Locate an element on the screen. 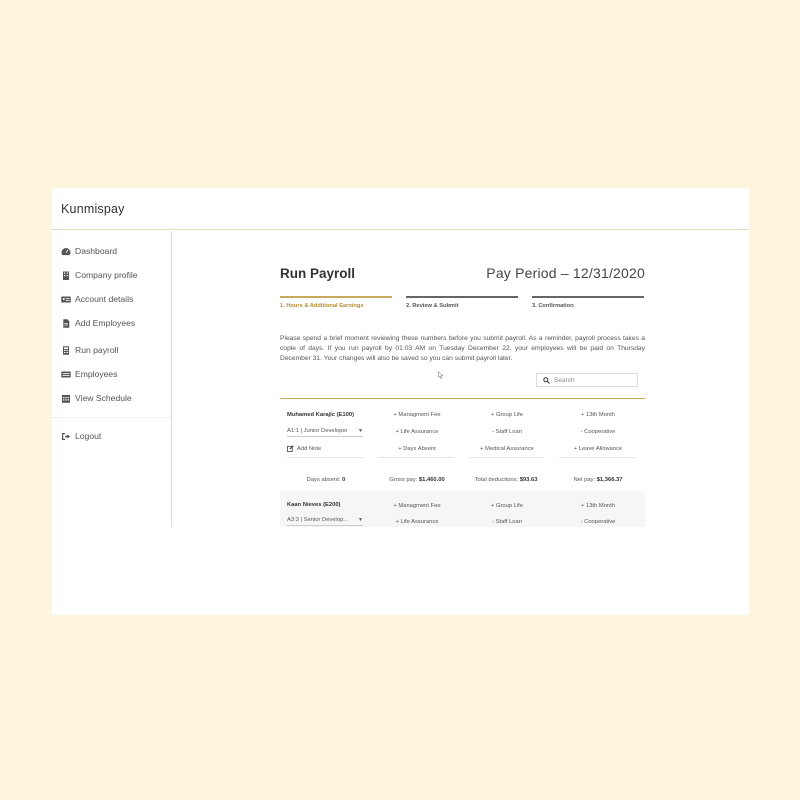 This screenshot has height=800, width=800. sidebar-item-label: View Schedule is located at coordinates (103, 398).